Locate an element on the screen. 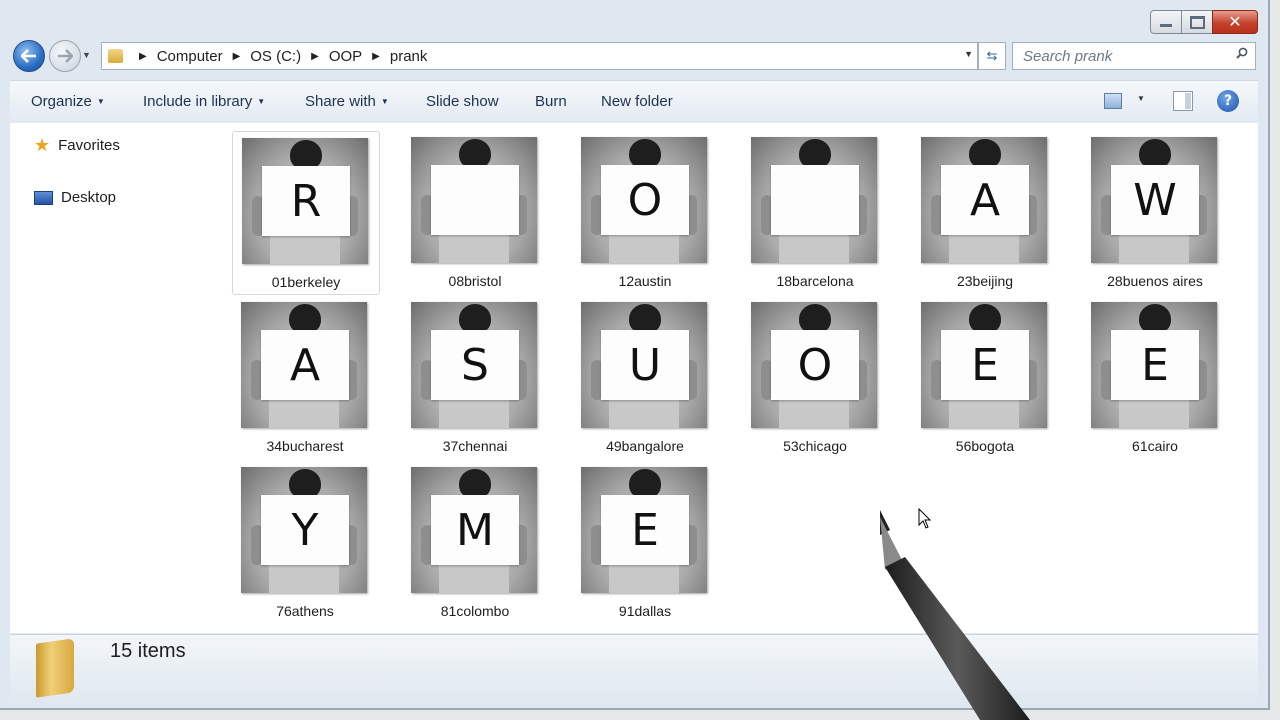 Image resolution: width=1280 pixels, height=720 pixels. organize-label: Organize is located at coordinates (61, 101).